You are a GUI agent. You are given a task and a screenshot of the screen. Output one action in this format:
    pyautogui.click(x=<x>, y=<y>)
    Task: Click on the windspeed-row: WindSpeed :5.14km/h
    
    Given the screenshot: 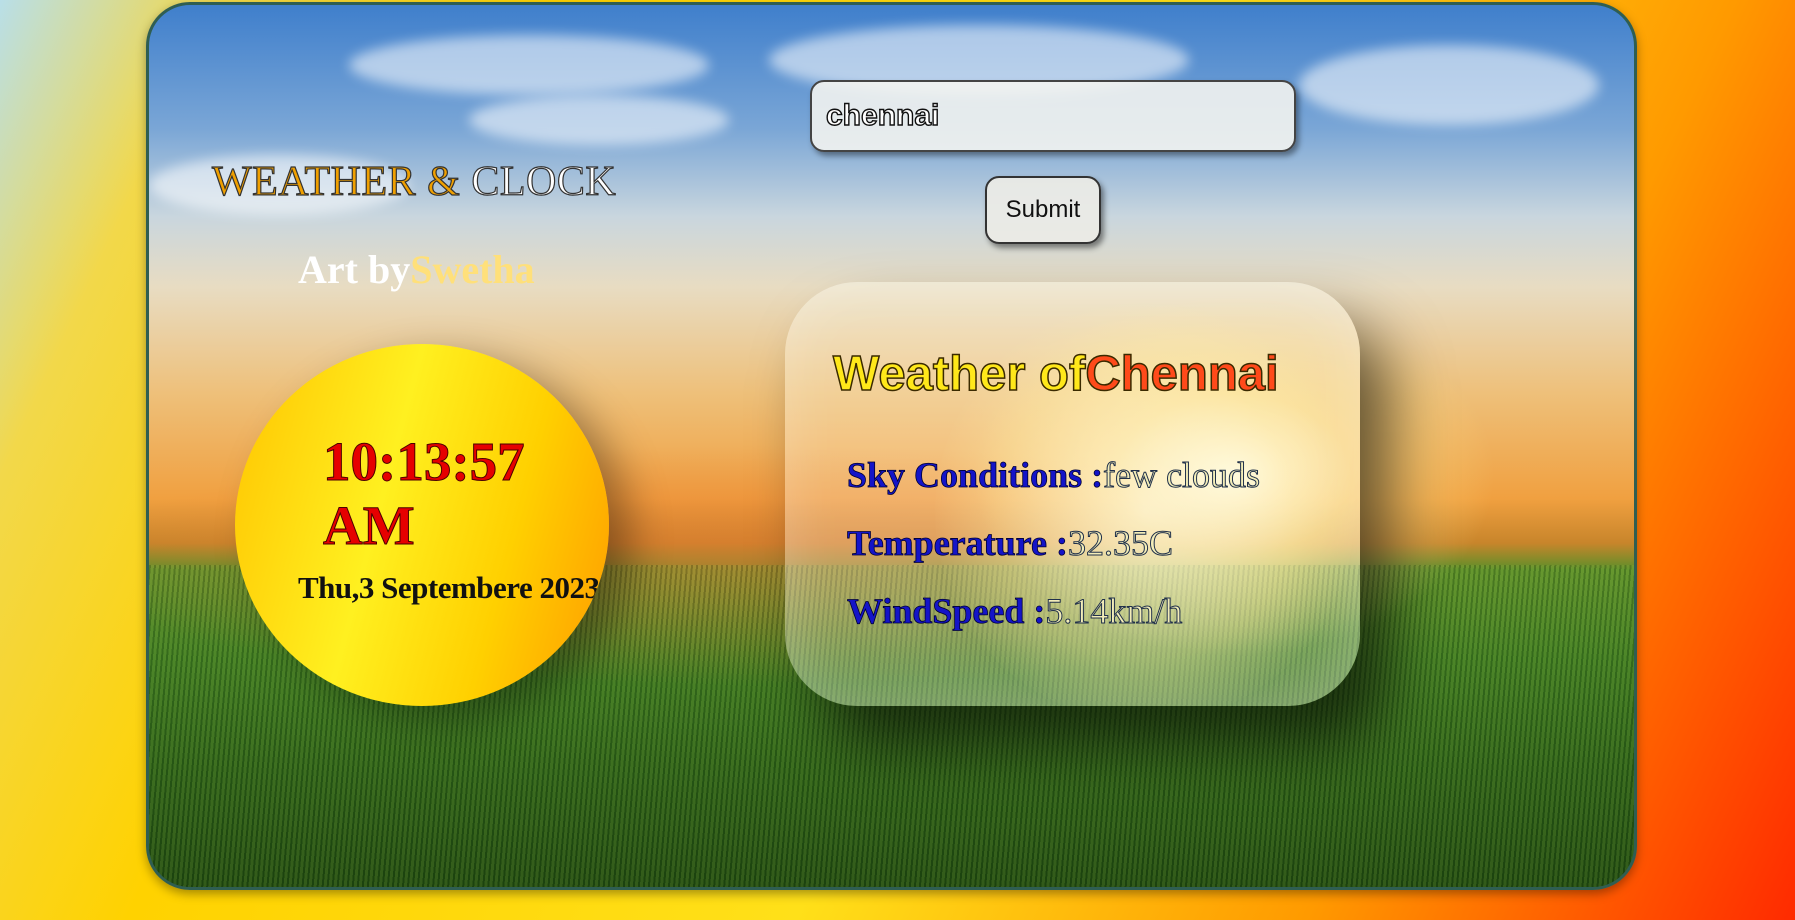 What is the action you would take?
    pyautogui.click(x=1015, y=611)
    